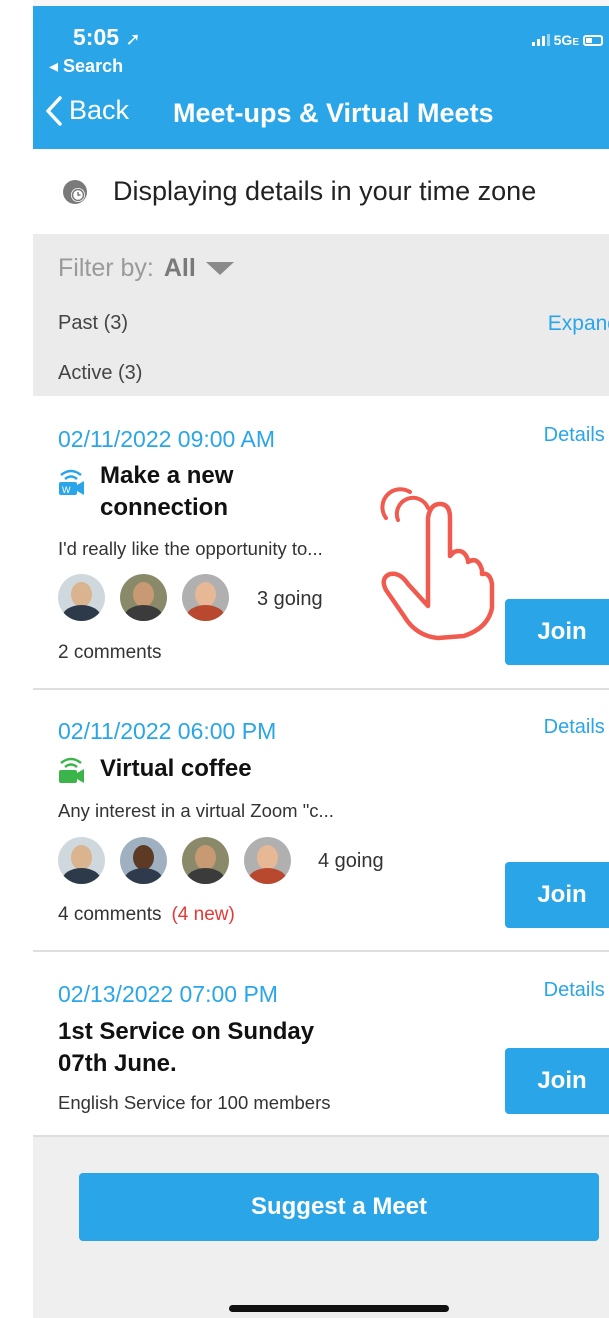 This screenshot has height=1318, width=609. Describe the element at coordinates (100, 373) in the screenshot. I see `active-section-label: Active (3)` at that location.